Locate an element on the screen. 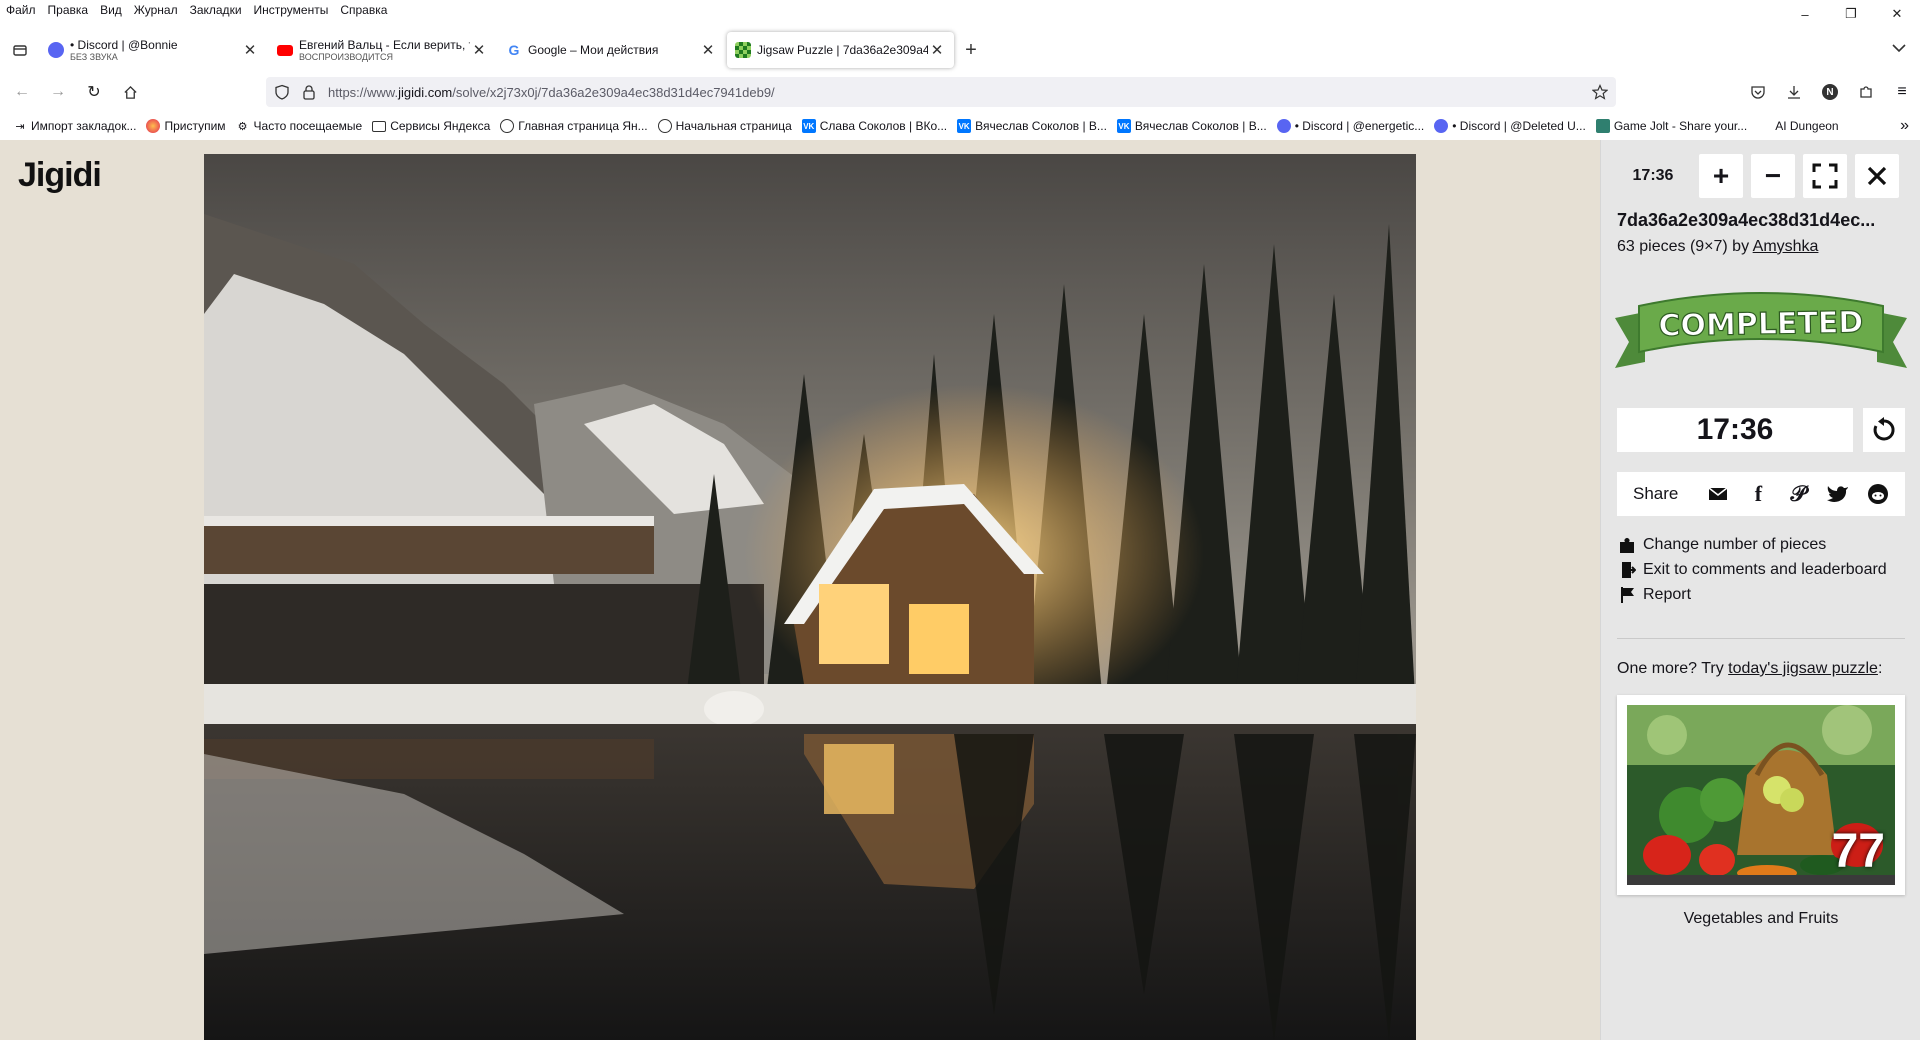  app-menu-button: ≡ is located at coordinates (1902, 92).